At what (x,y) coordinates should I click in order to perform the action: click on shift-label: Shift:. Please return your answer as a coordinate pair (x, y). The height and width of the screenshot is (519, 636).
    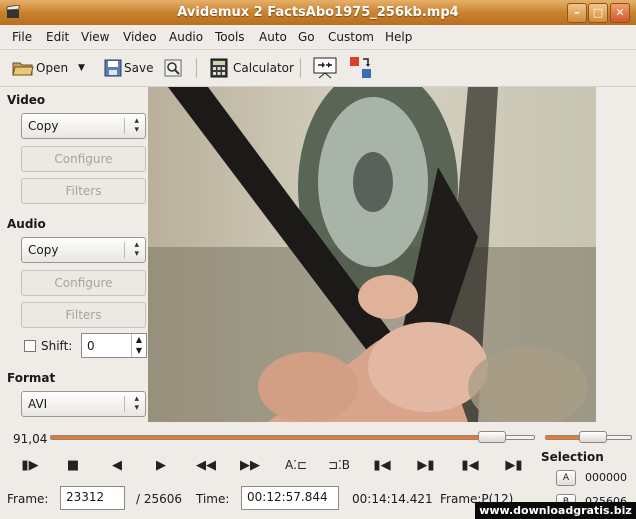
    Looking at the image, I should click on (57, 346).